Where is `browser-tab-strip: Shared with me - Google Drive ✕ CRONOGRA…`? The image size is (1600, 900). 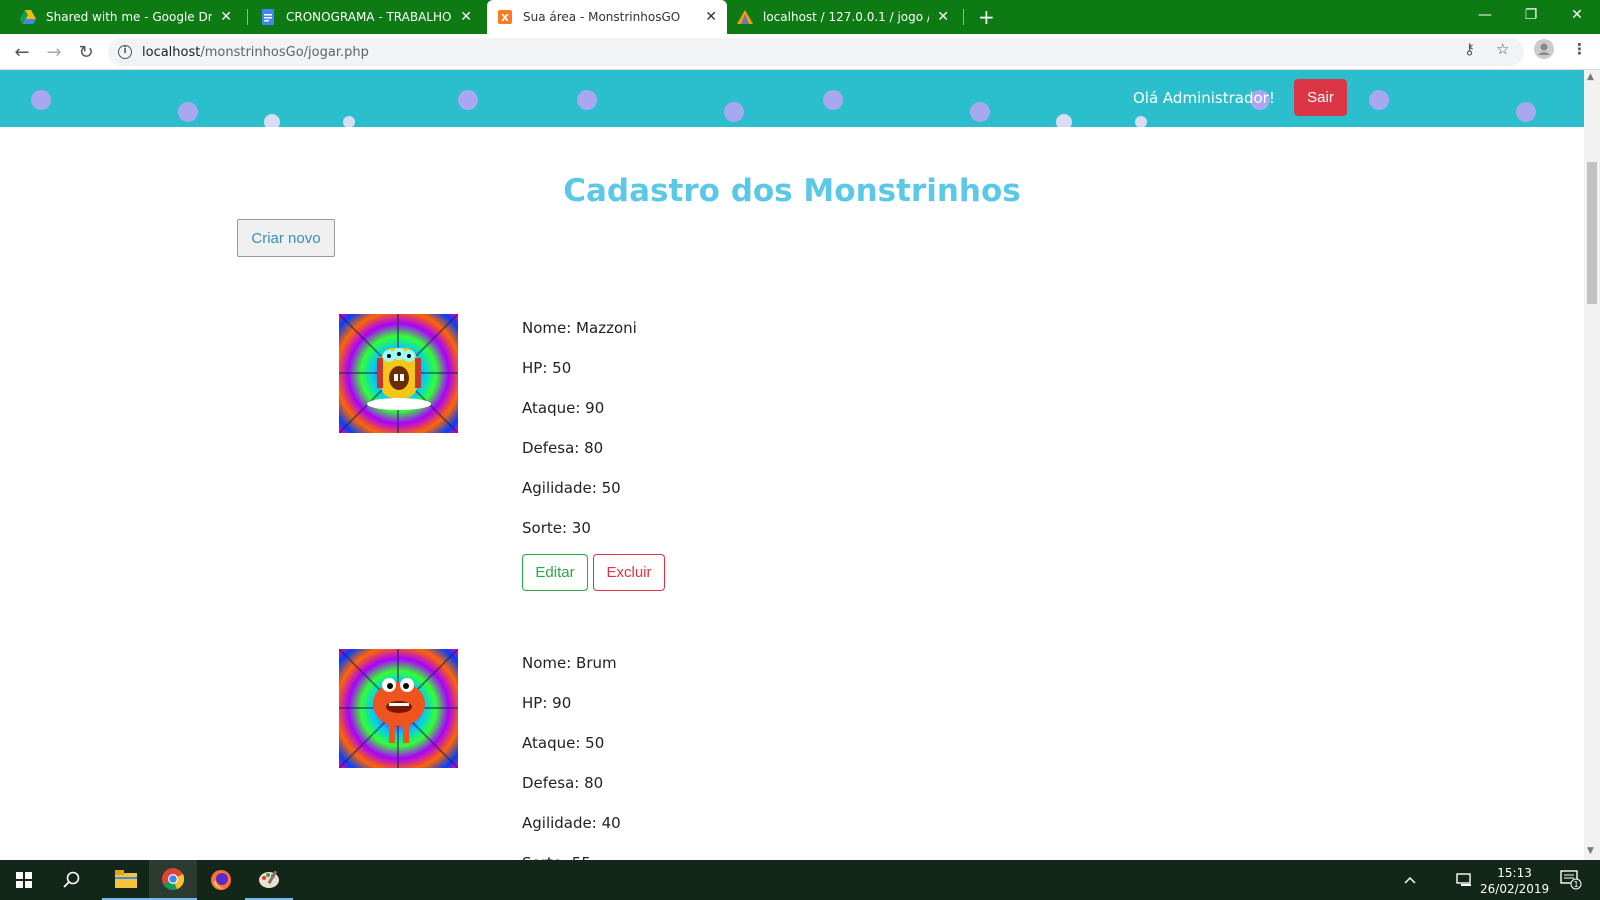
browser-tab-strip: Shared with me - Google Drive ✕ CRONOGRA… is located at coordinates (800, 17).